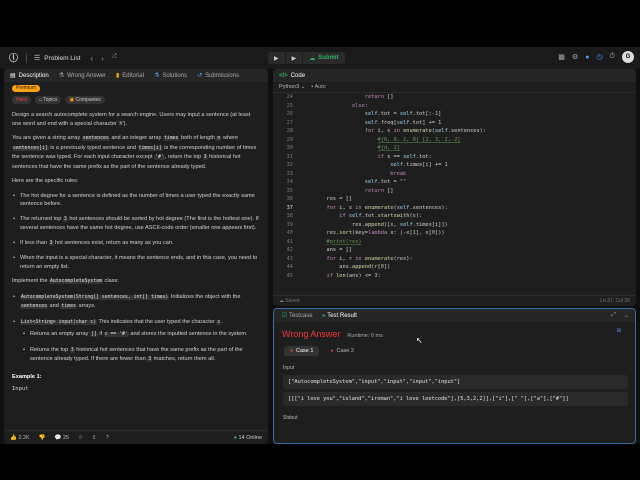 The height and width of the screenshot is (480, 640). Describe the element at coordinates (289, 199) in the screenshot. I see `line-number: 36` at that location.